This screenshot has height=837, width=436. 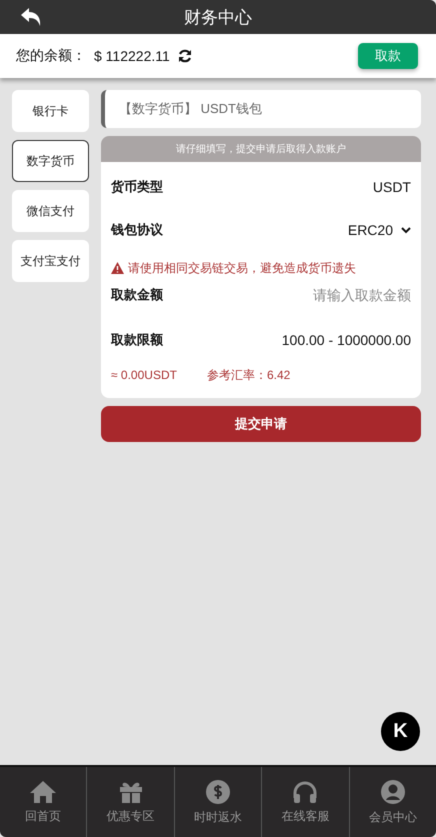 I want to click on warning-text: 请使用相同交易链交易，避免造成货币遗失, so click(x=242, y=268).